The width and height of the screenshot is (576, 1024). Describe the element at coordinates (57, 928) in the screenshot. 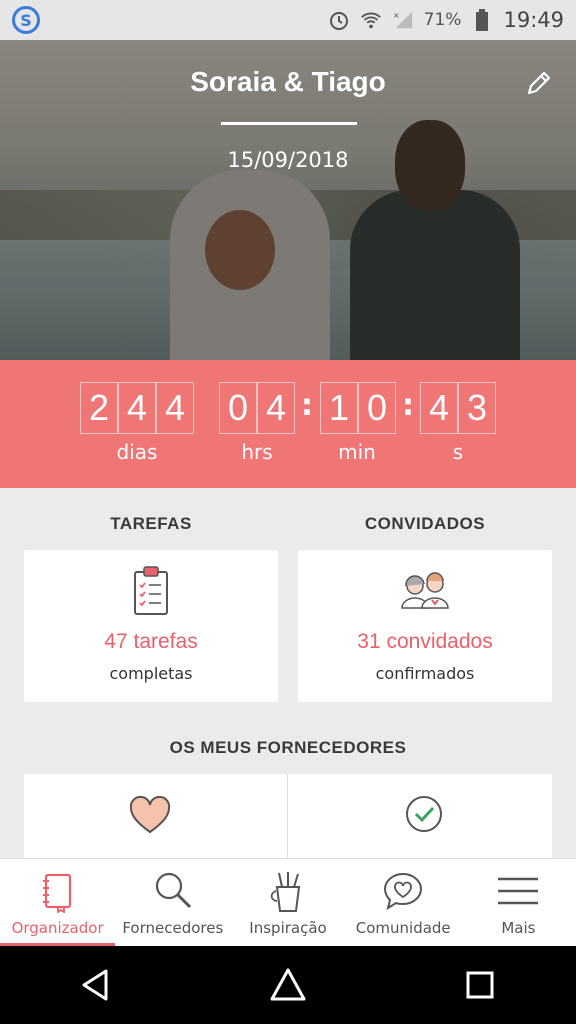

I see `tab-label: Organizador` at that location.